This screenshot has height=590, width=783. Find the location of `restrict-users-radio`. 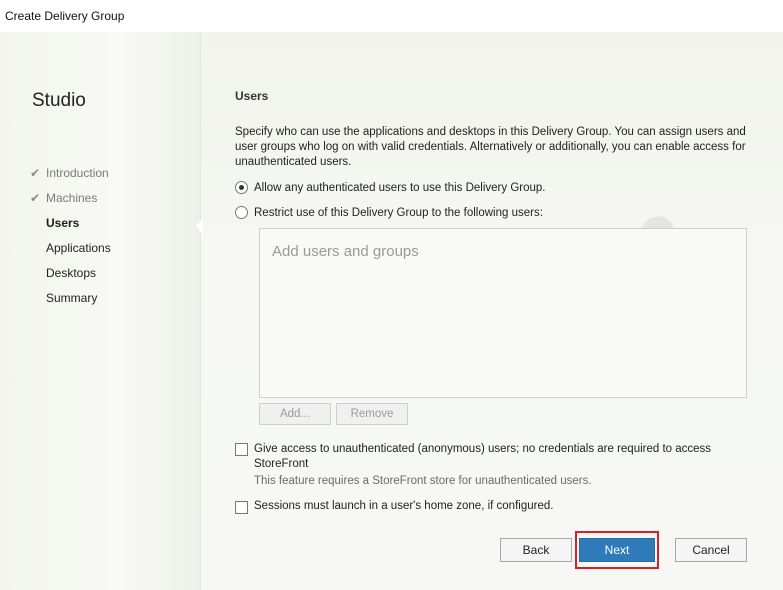

restrict-users-radio is located at coordinates (241, 212).